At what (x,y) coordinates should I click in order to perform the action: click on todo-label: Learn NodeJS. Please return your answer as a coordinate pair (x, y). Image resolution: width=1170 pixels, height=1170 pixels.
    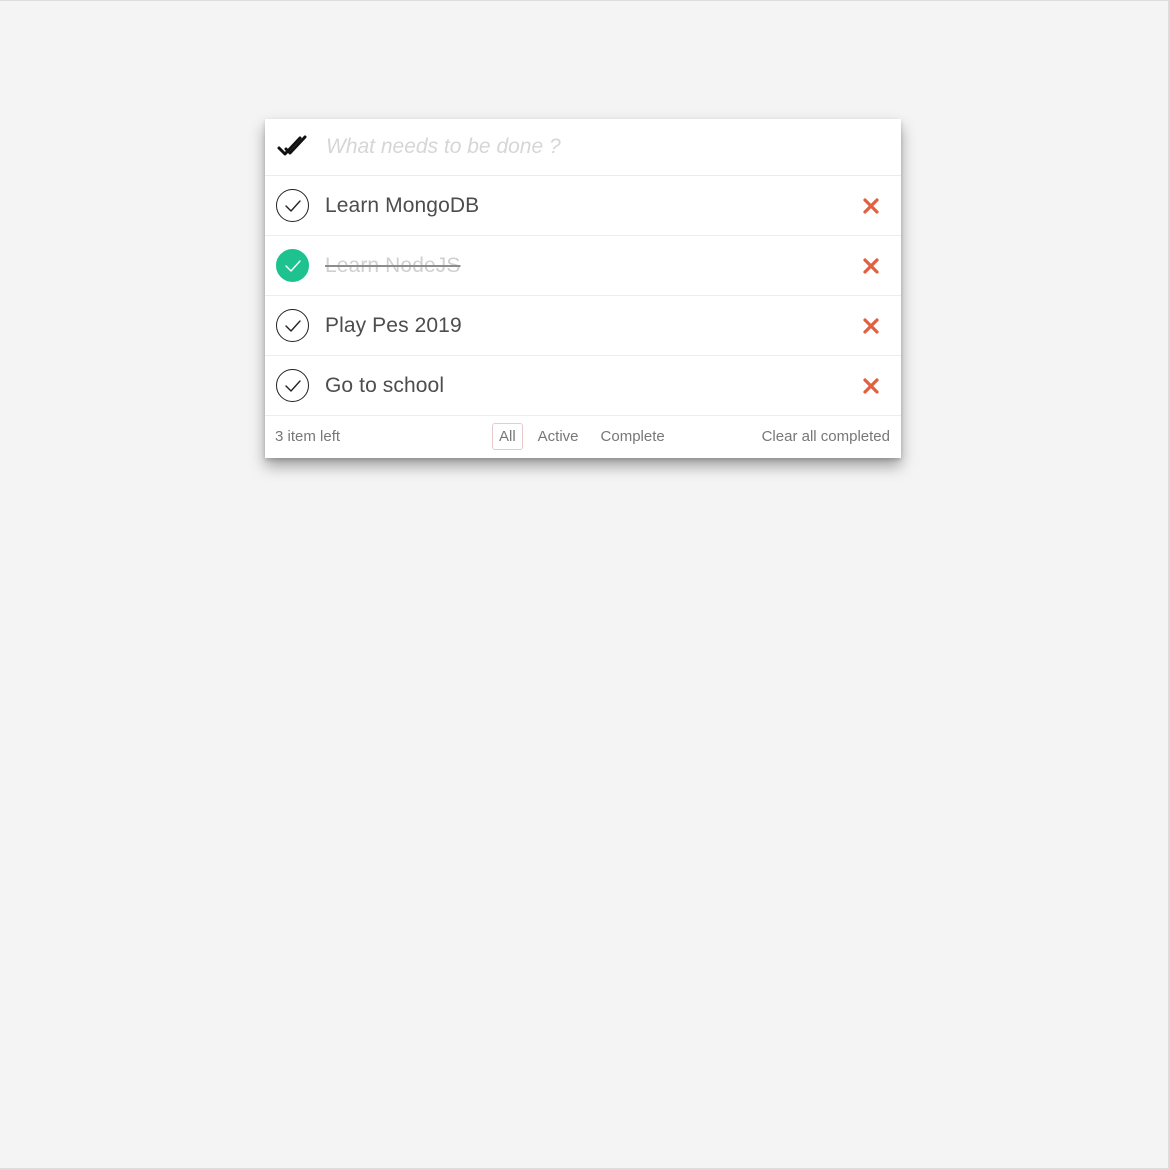
    Looking at the image, I should click on (592, 266).